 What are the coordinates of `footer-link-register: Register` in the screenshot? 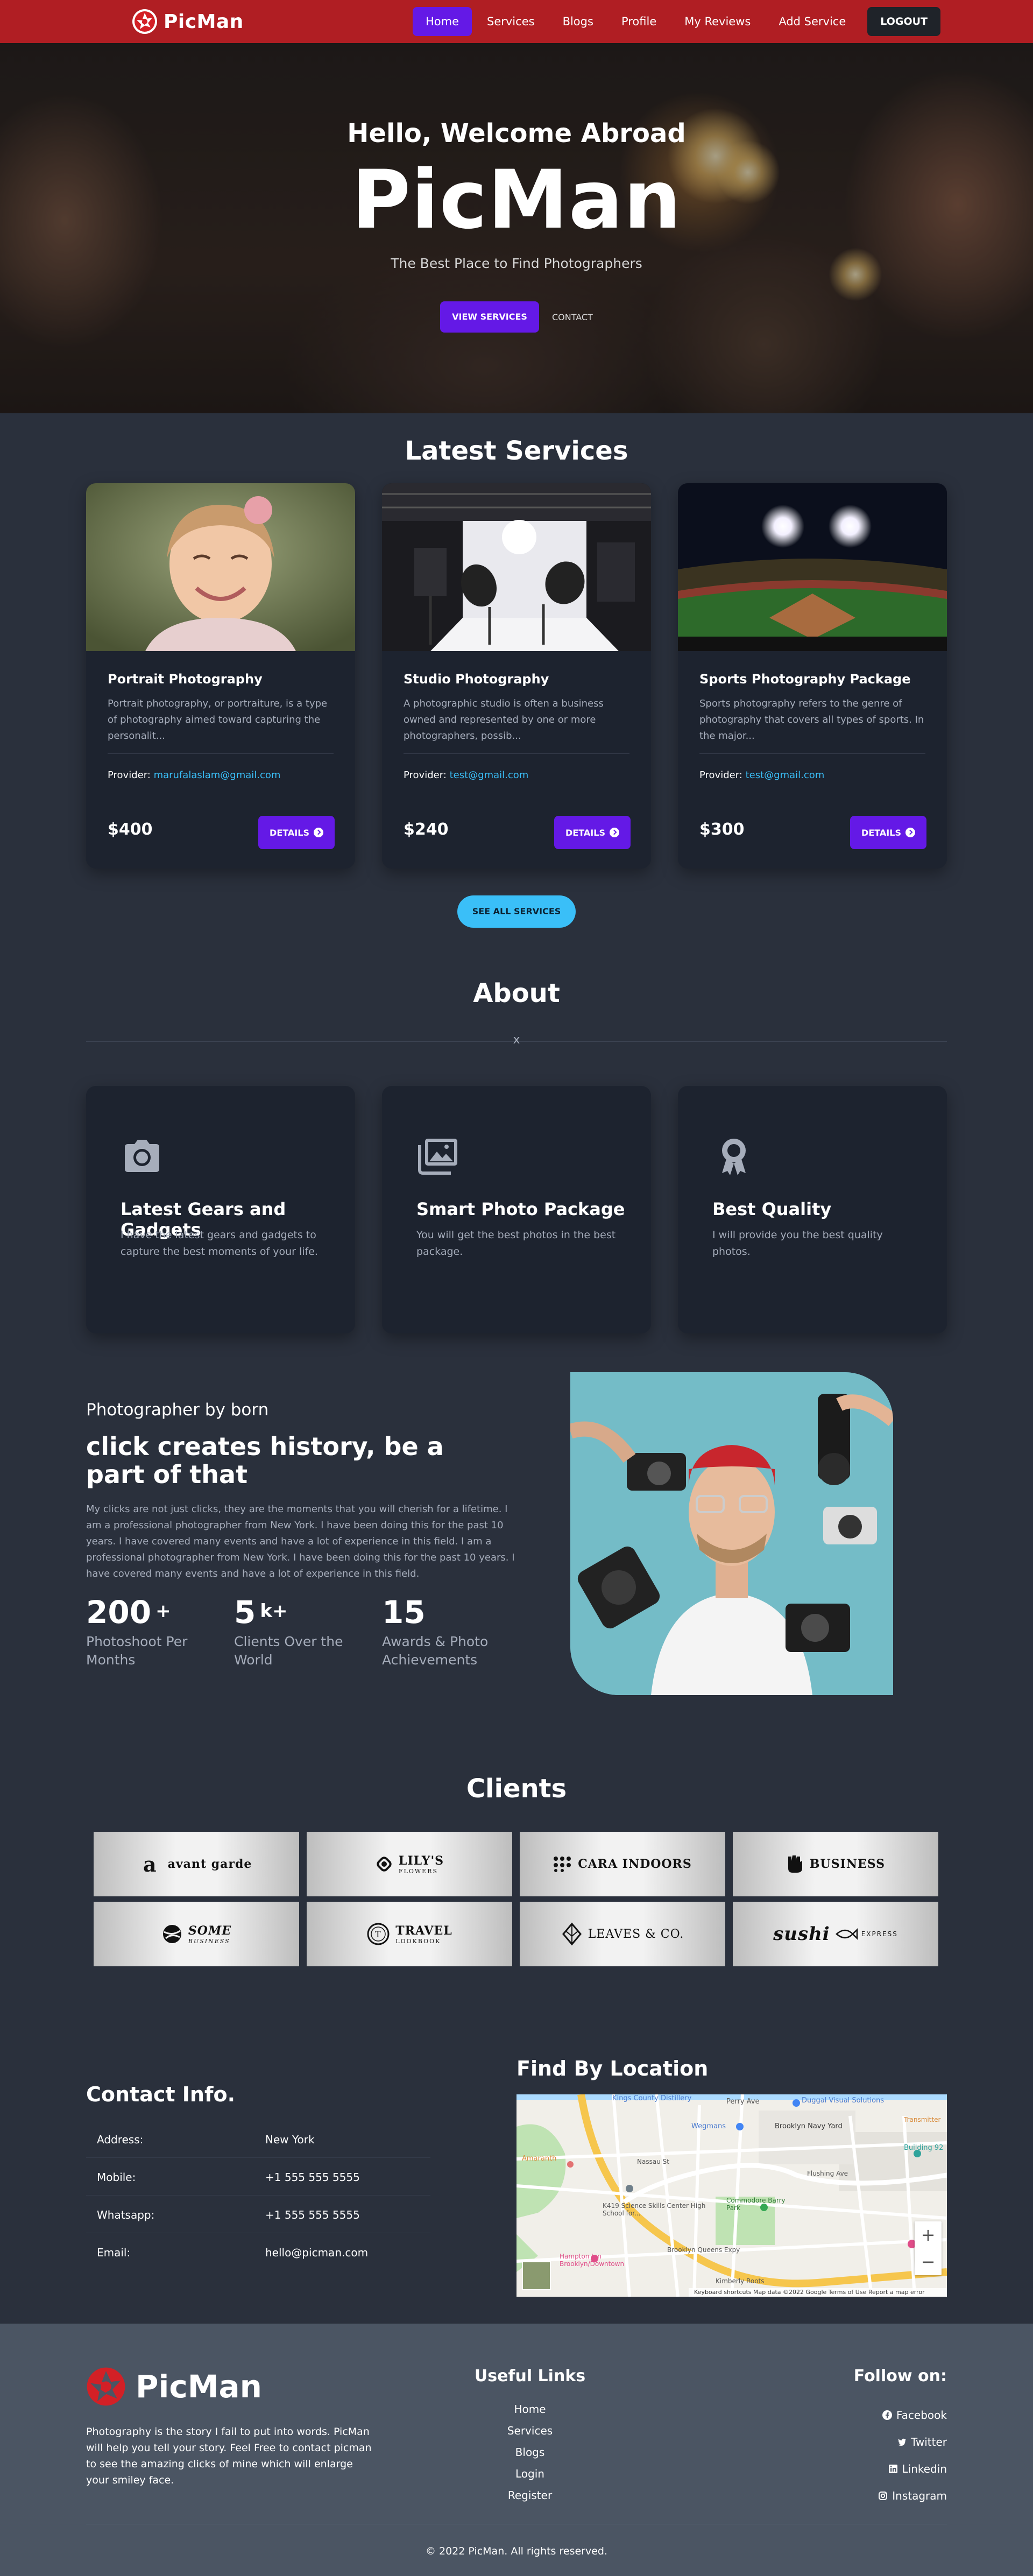 It's located at (529, 2495).